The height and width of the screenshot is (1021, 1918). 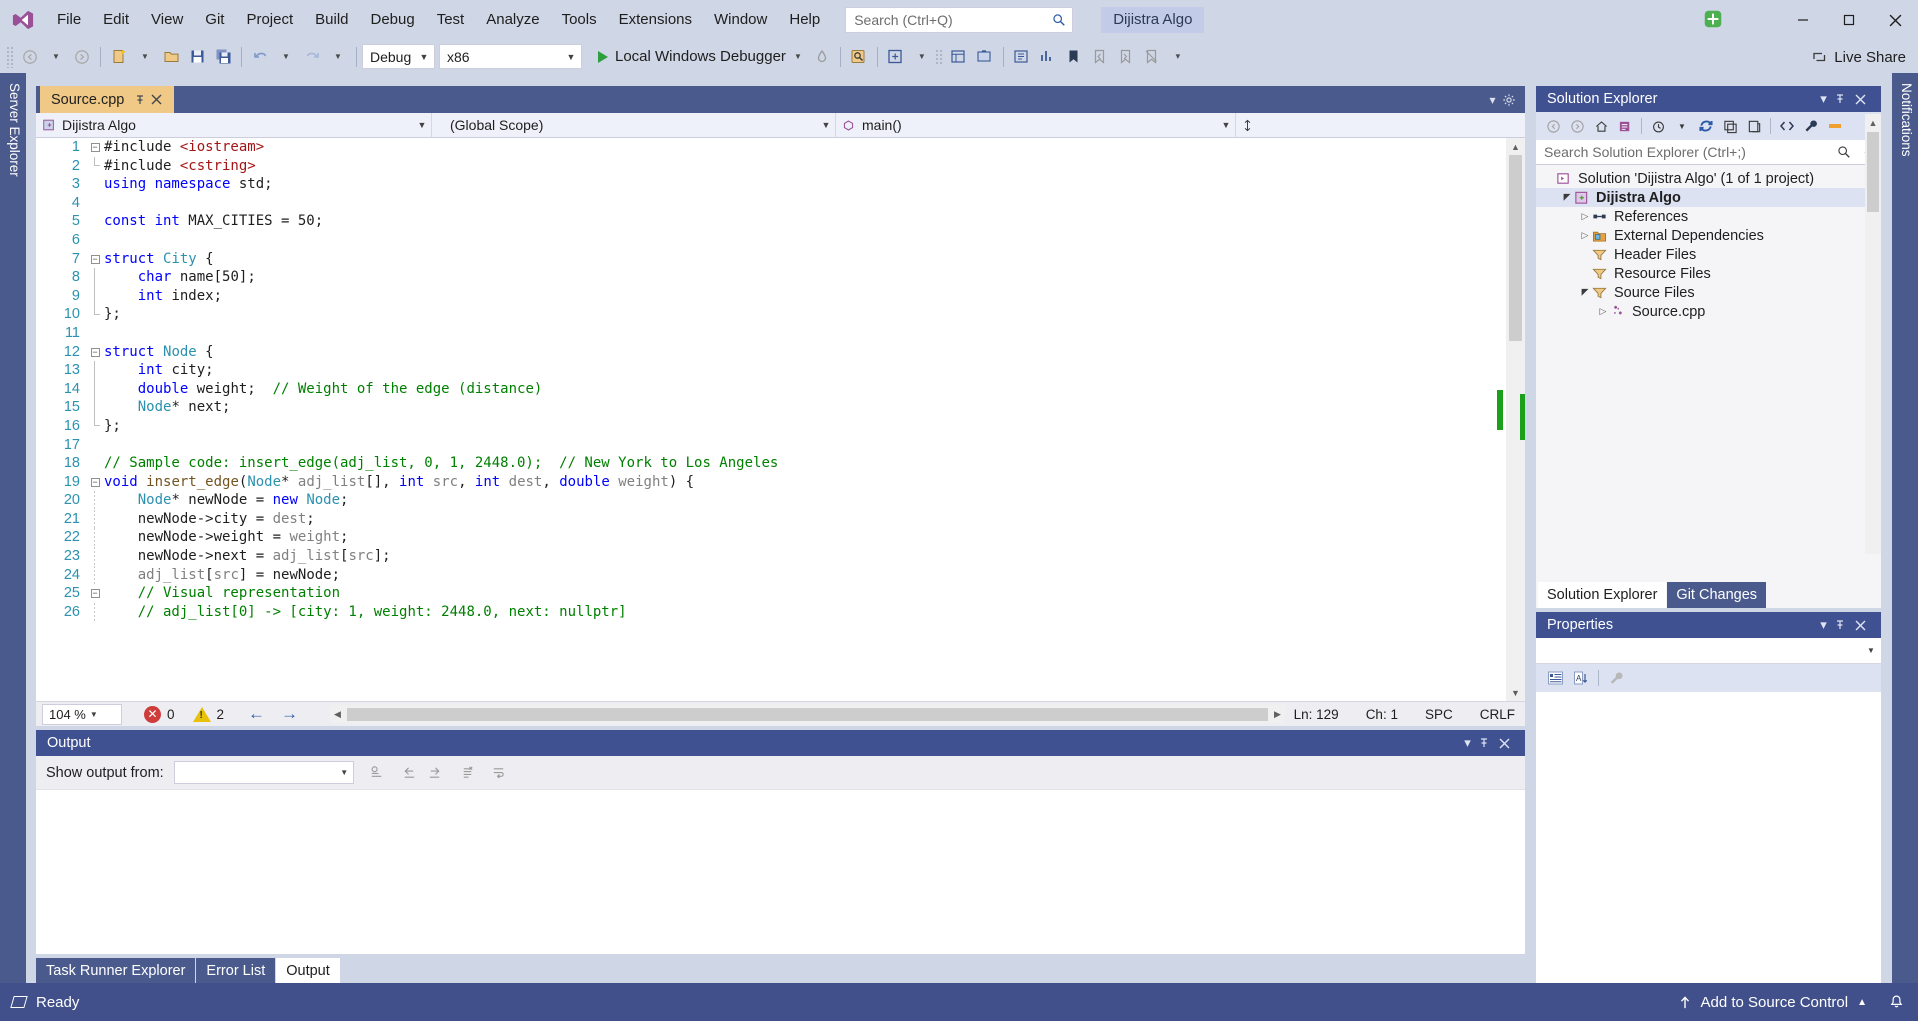 I want to click on categorized-view-icon, so click(x=1555, y=678).